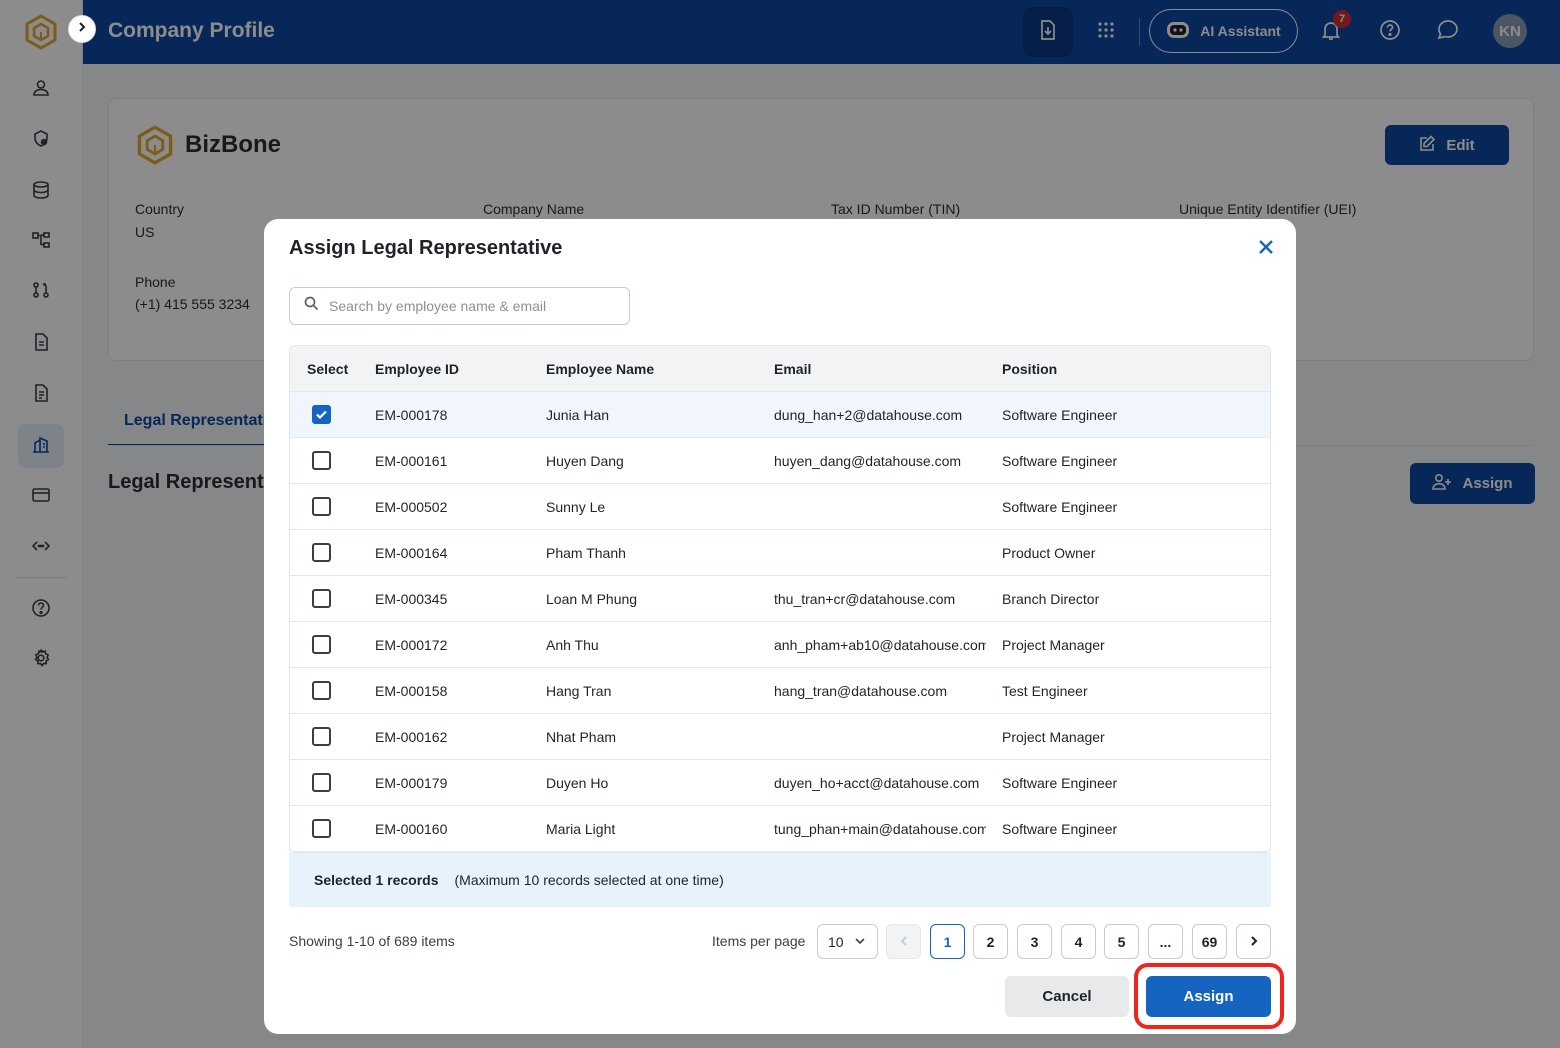  I want to click on items-per-page-select: 10, so click(847, 941).